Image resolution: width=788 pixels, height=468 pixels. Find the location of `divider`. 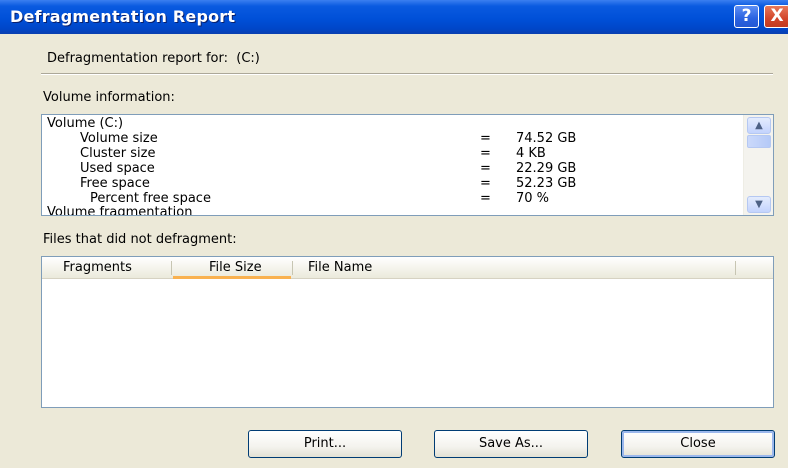

divider is located at coordinates (407, 74).